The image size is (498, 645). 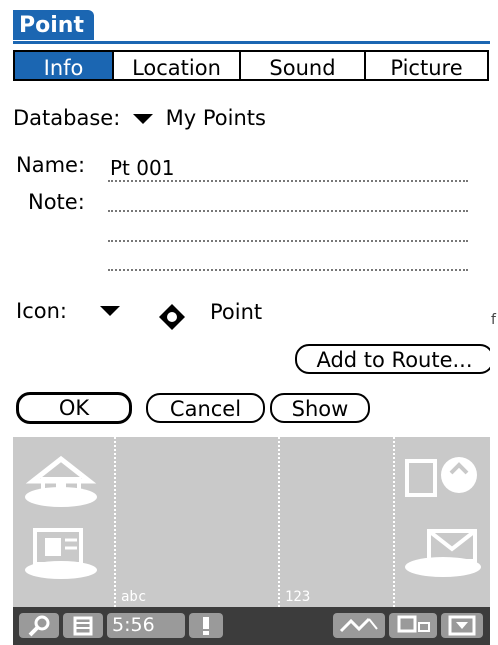 I want to click on tab-info: Info, so click(x=63, y=65).